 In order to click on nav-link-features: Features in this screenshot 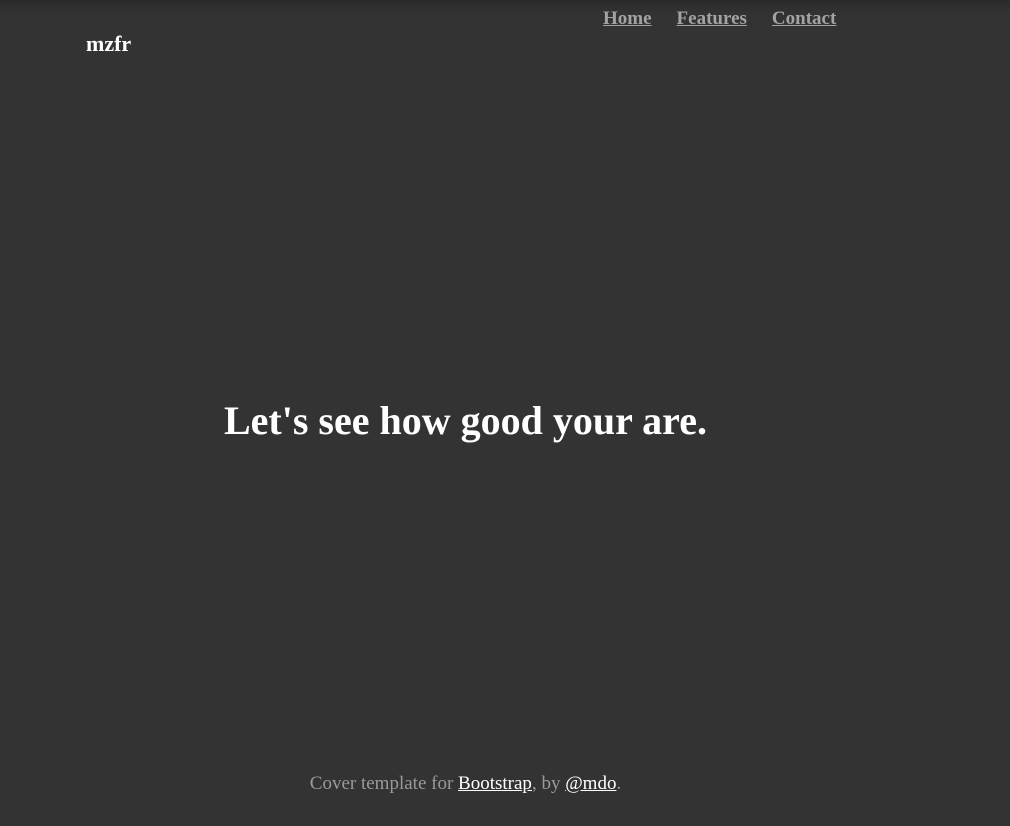, I will do `click(712, 19)`.